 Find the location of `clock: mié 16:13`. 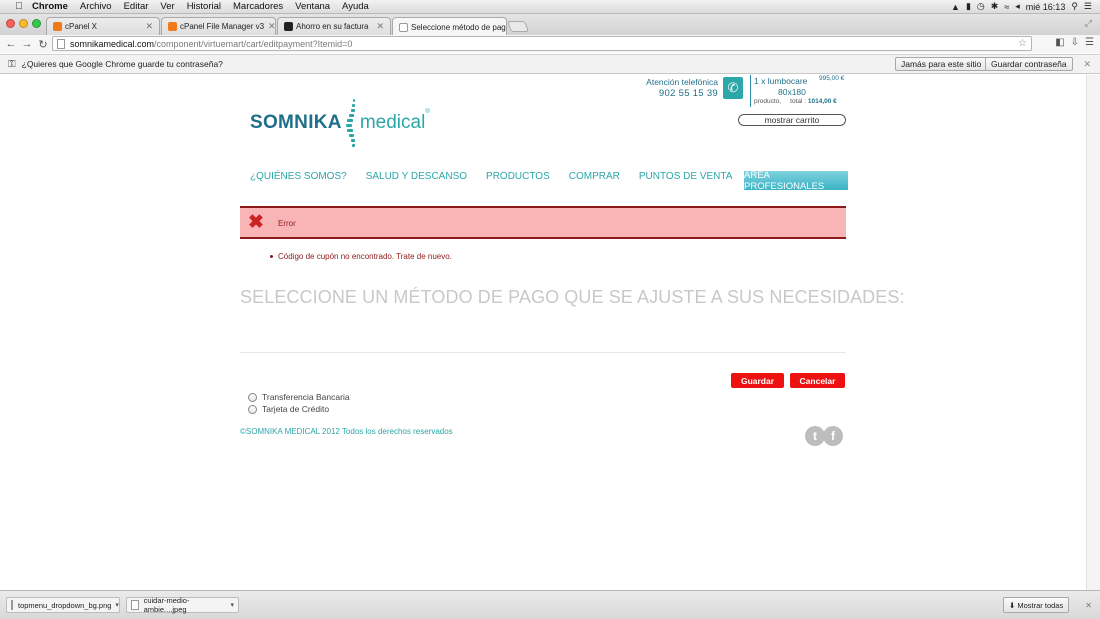

clock: mié 16:13 is located at coordinates (1046, 7).